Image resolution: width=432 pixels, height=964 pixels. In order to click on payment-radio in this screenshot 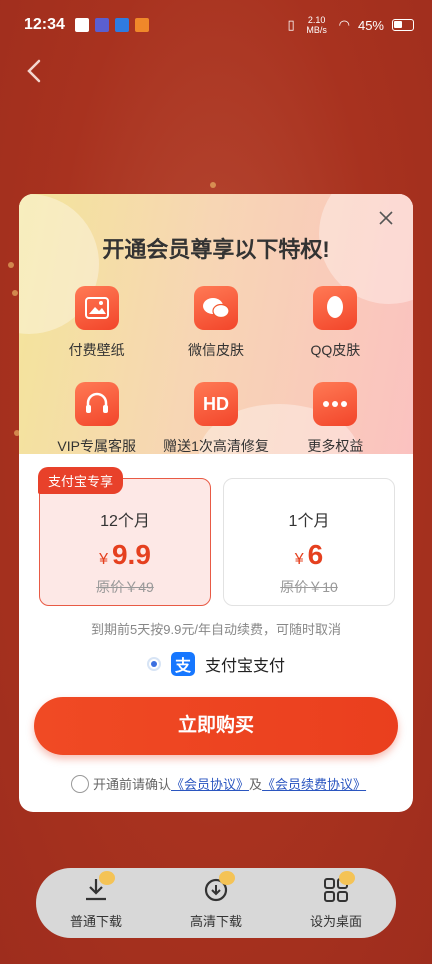, I will do `click(154, 664)`.